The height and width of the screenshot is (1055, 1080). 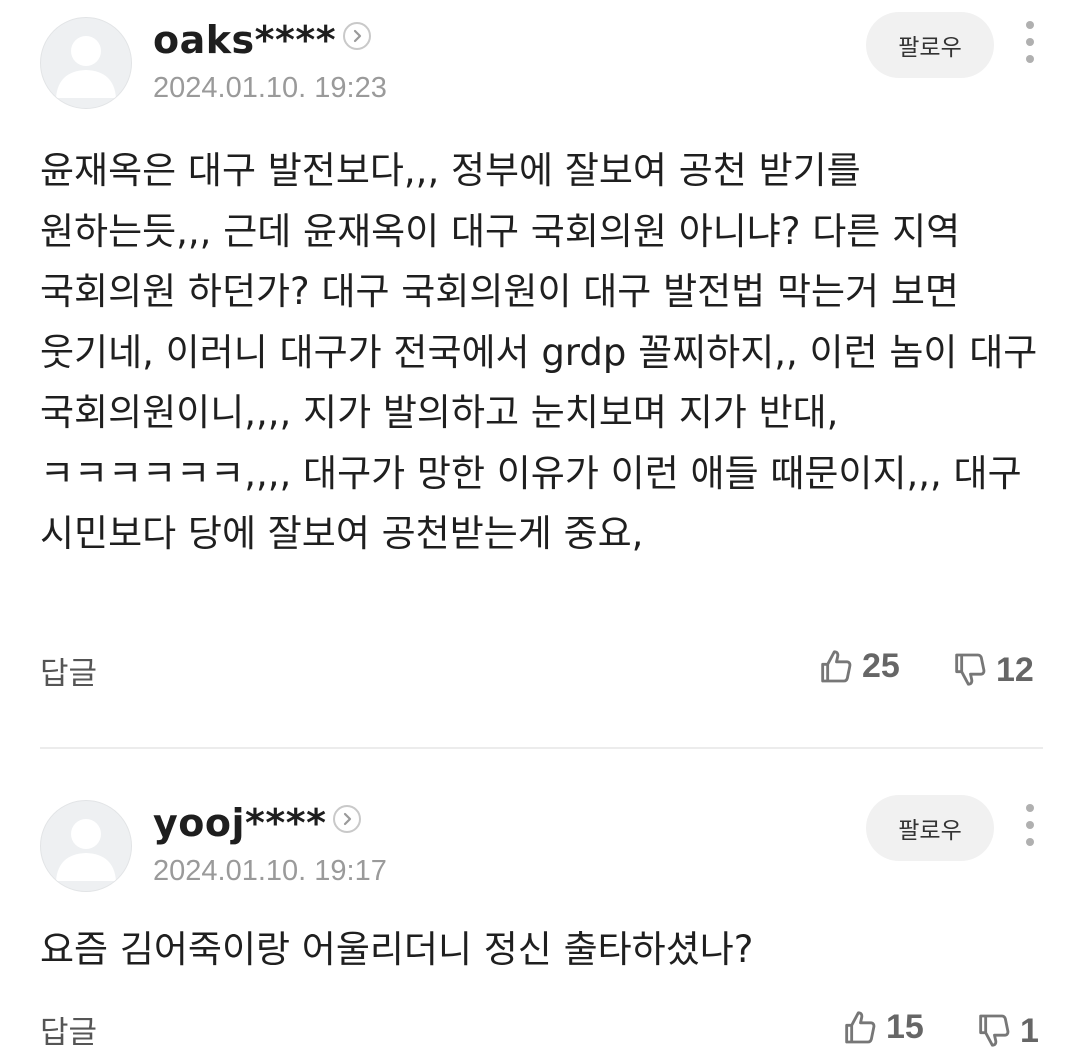 What do you see at coordinates (397, 949) in the screenshot?
I see `comment-text: 요즘 김어죽이랑 어울리더니 정신 출타하셨나?` at bounding box center [397, 949].